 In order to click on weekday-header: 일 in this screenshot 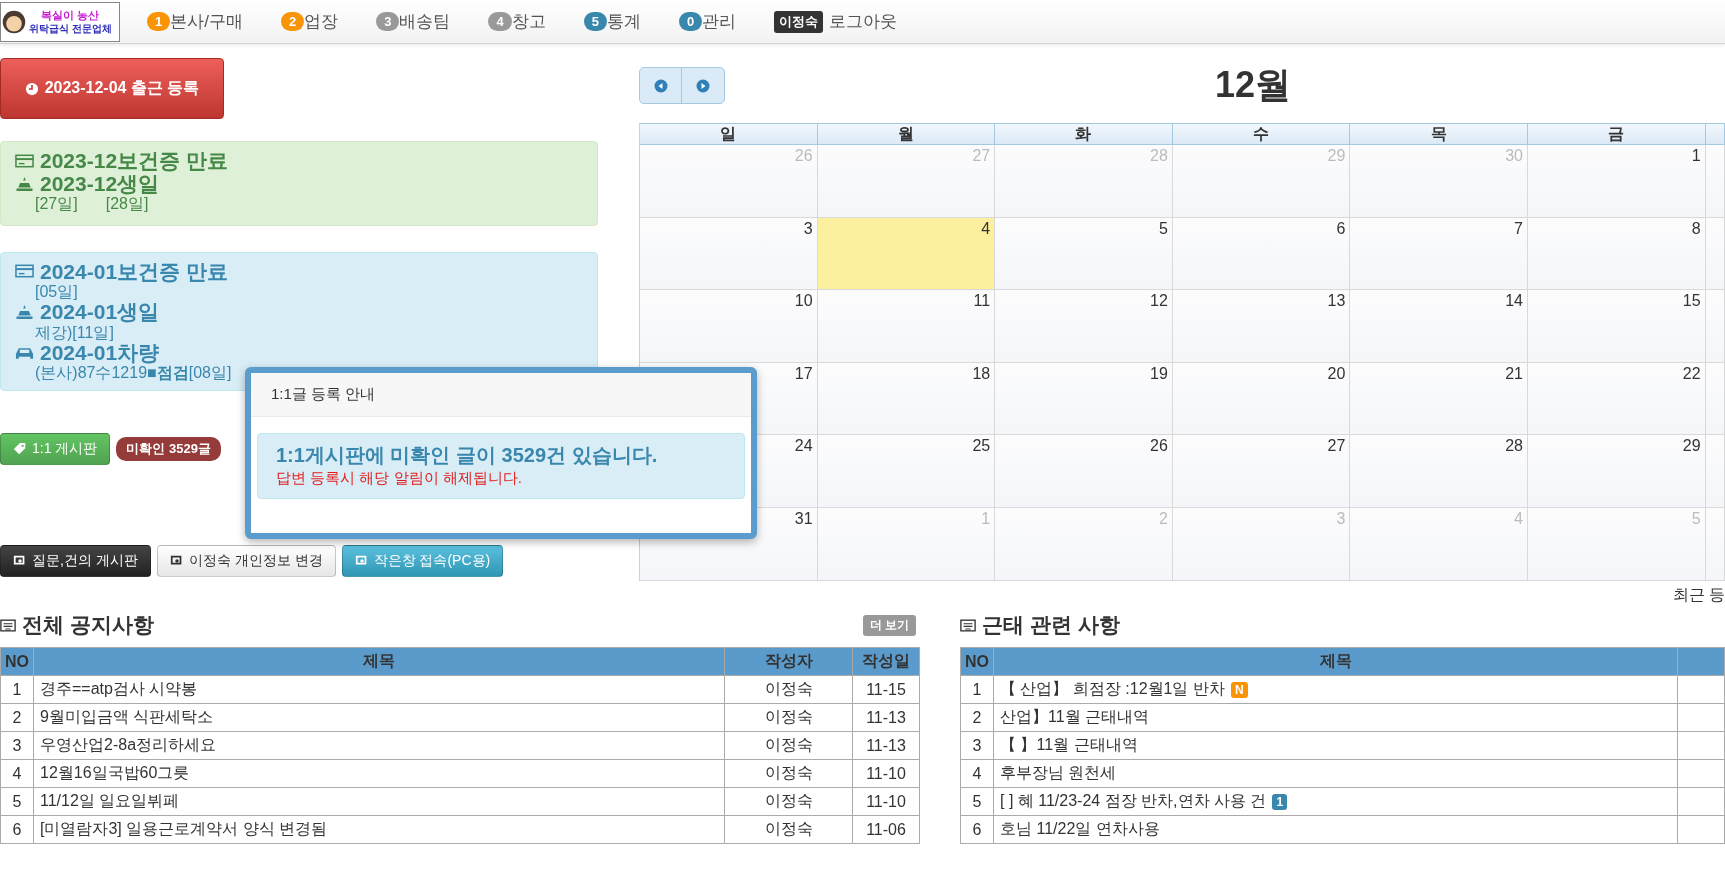, I will do `click(729, 134)`.